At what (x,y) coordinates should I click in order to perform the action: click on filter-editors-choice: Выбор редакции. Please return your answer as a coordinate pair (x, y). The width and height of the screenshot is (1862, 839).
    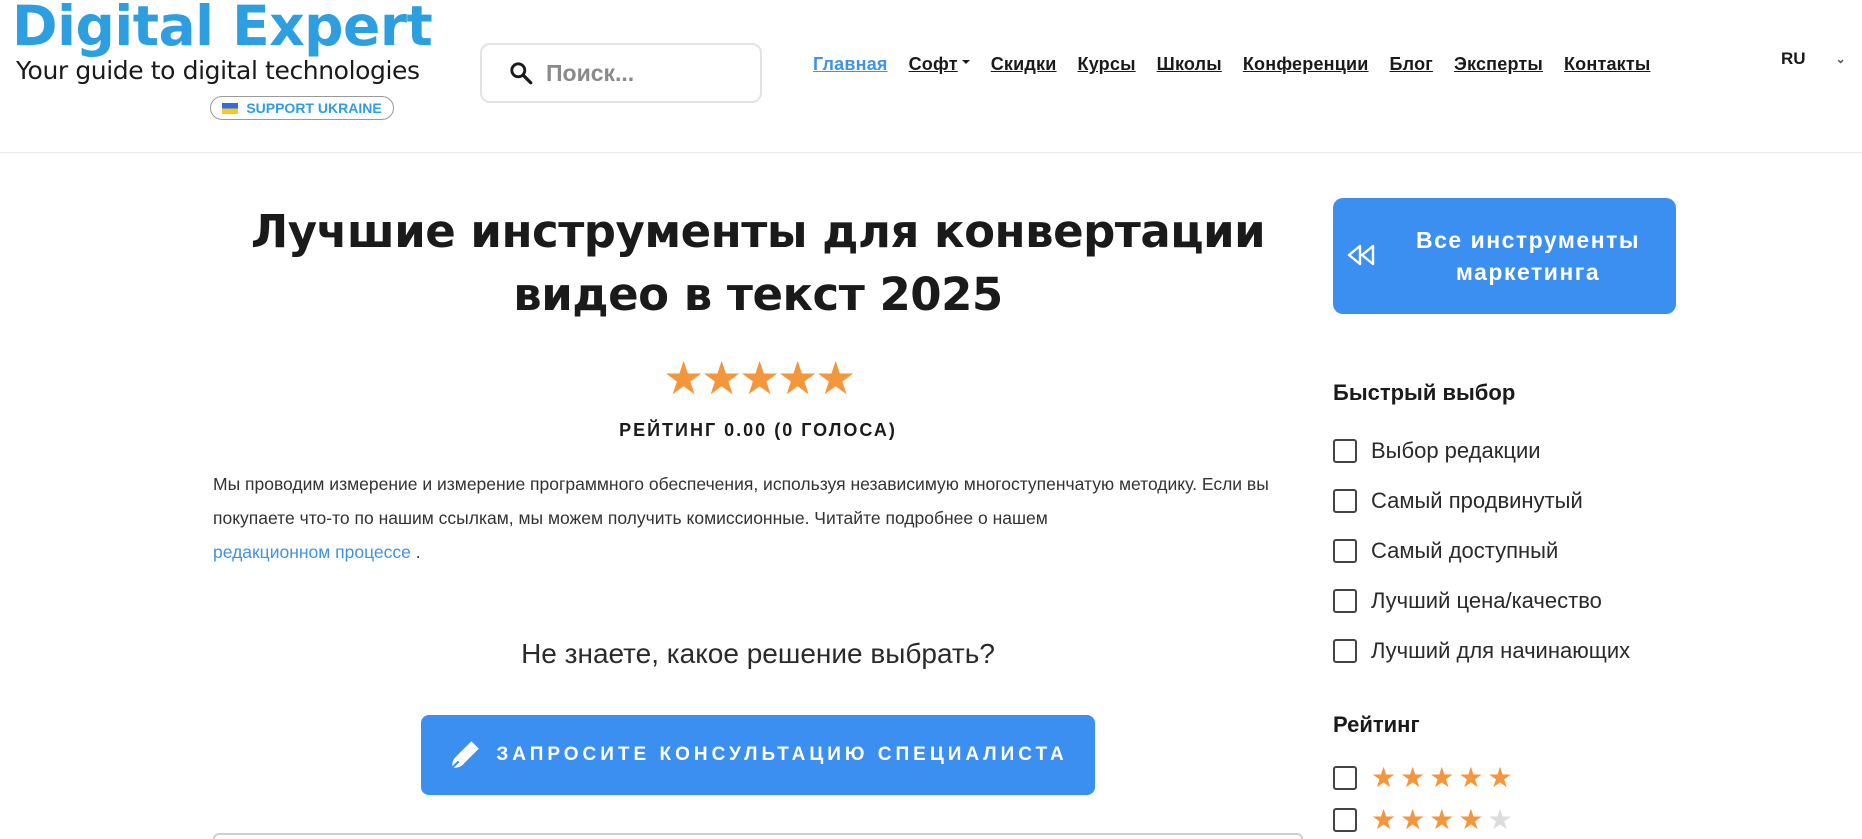
    Looking at the image, I should click on (1437, 451).